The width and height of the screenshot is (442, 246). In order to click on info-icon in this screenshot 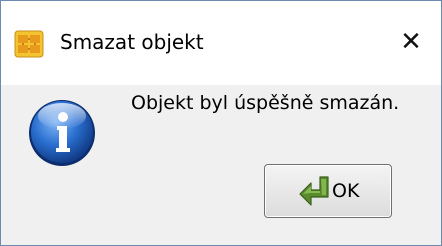, I will do `click(62, 133)`.